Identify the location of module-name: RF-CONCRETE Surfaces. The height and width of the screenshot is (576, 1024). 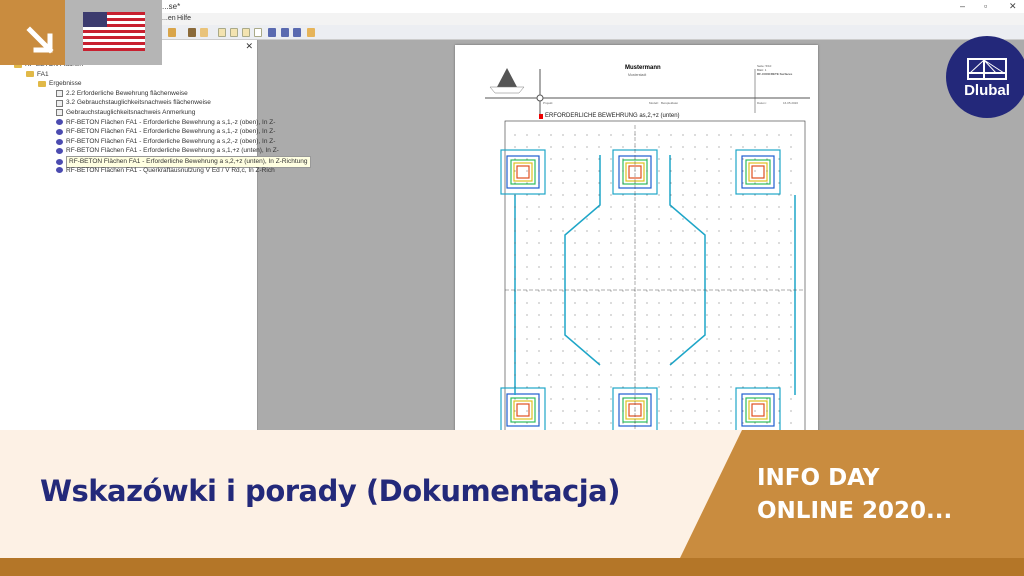
(775, 74).